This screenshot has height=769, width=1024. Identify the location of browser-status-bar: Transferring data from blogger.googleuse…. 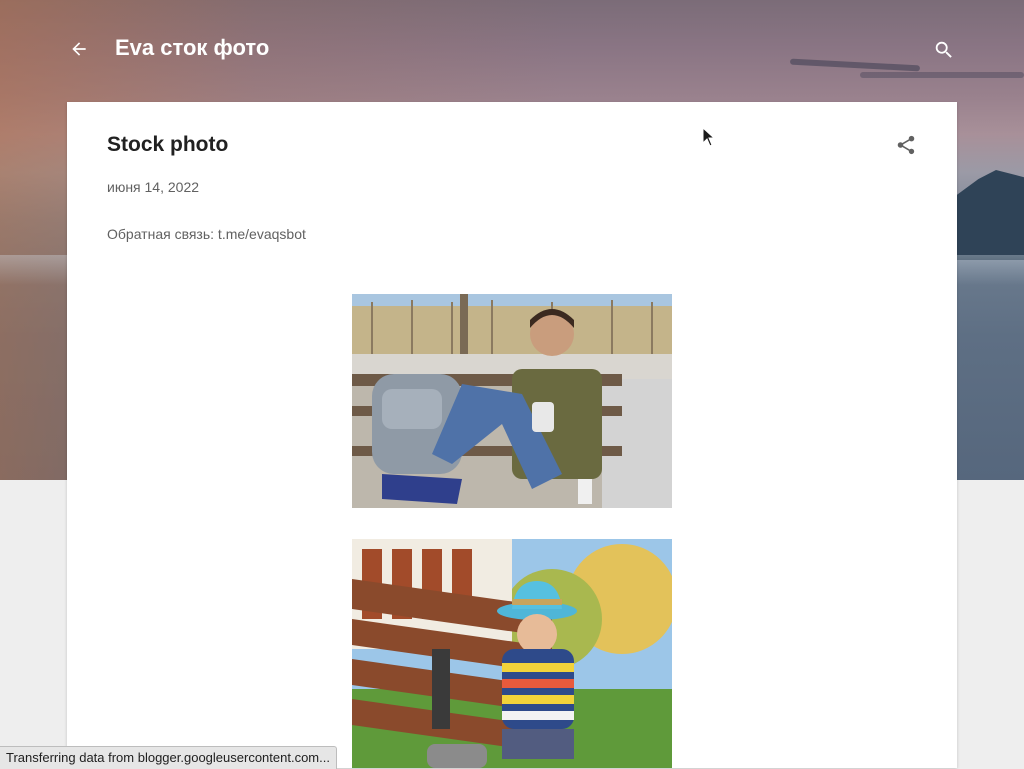
(168, 757).